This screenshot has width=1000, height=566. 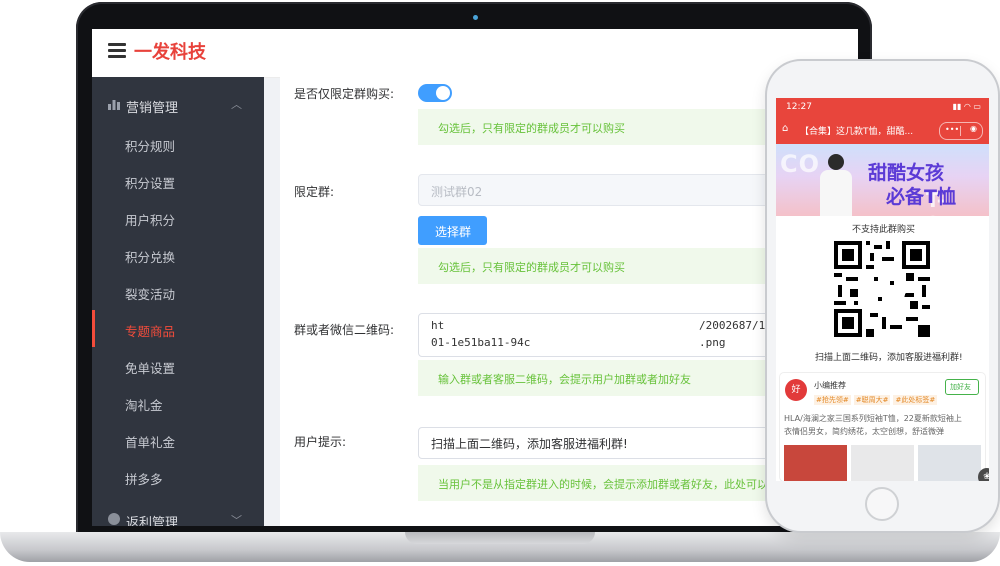 I want to click on sidebar-item-label: 积分兑换, so click(x=150, y=257).